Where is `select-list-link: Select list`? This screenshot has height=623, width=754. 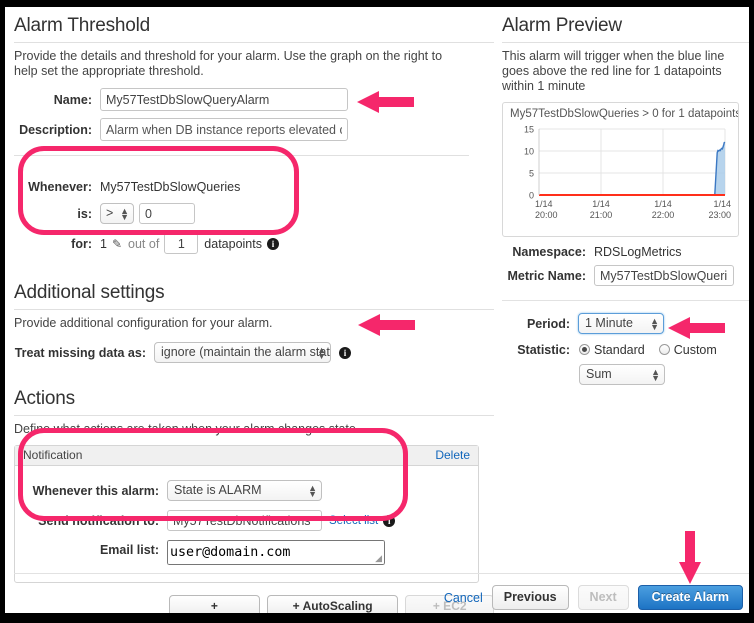 select-list-link: Select list is located at coordinates (353, 521).